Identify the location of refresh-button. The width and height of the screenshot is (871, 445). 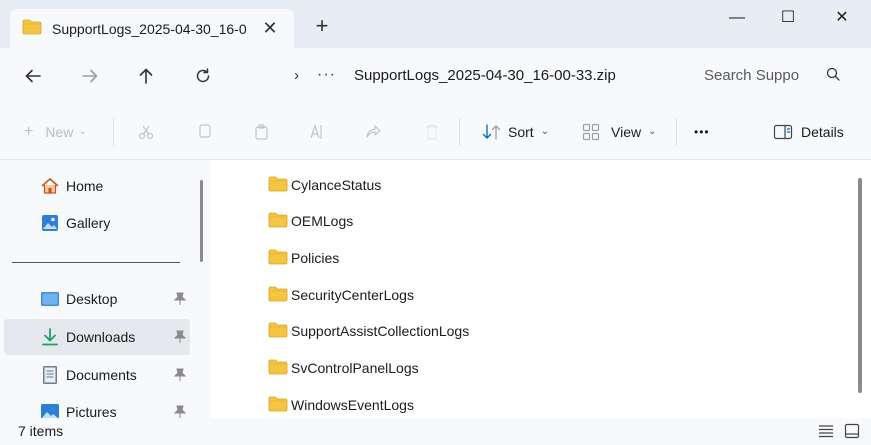
(203, 76).